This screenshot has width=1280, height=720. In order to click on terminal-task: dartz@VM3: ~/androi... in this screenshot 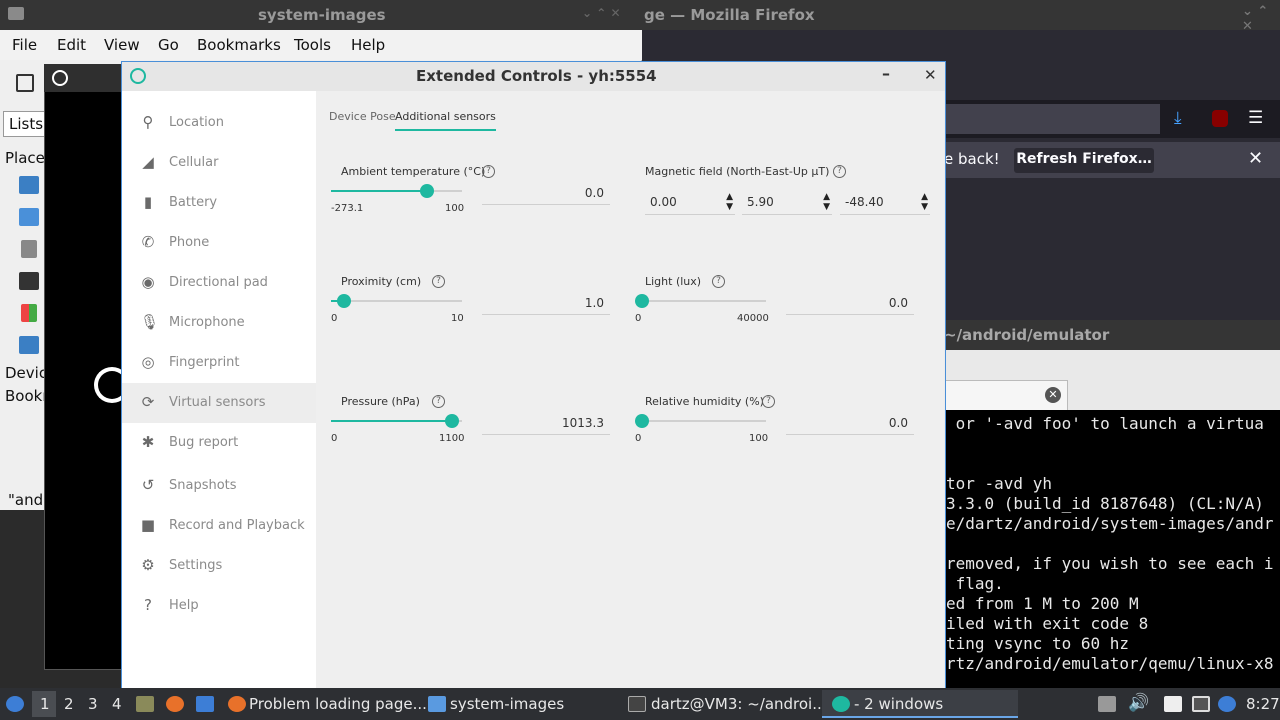, I will do `click(739, 704)`.